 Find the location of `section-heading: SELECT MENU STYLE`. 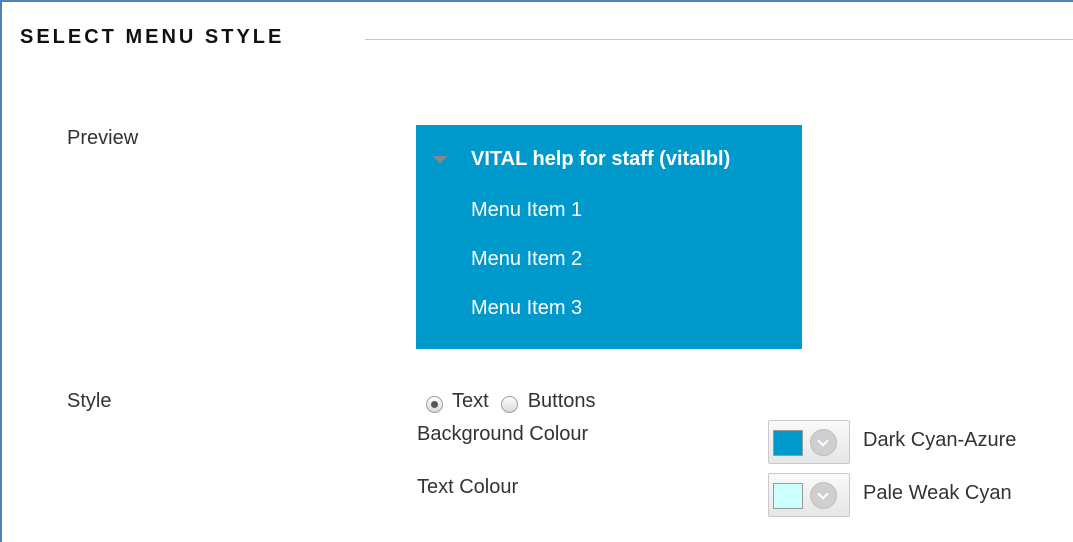

section-heading: SELECT MENU STYLE is located at coordinates (152, 37).